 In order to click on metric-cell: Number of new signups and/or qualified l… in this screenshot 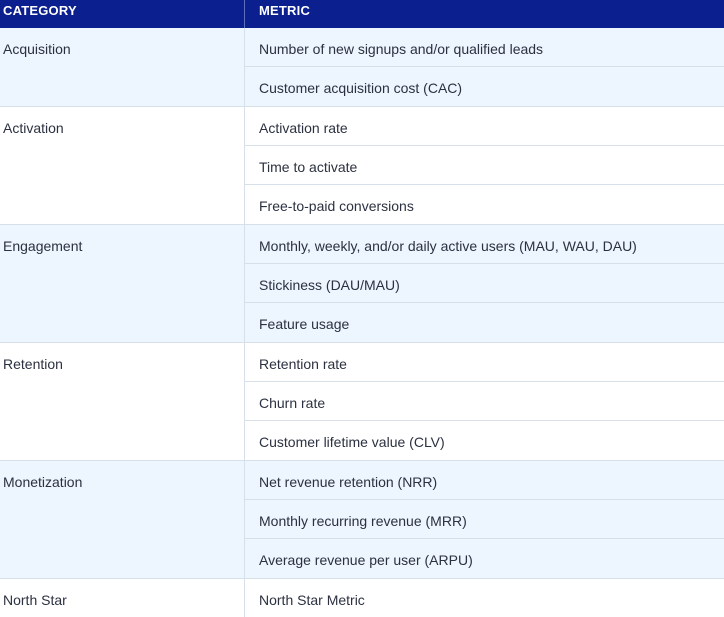, I will do `click(484, 47)`.